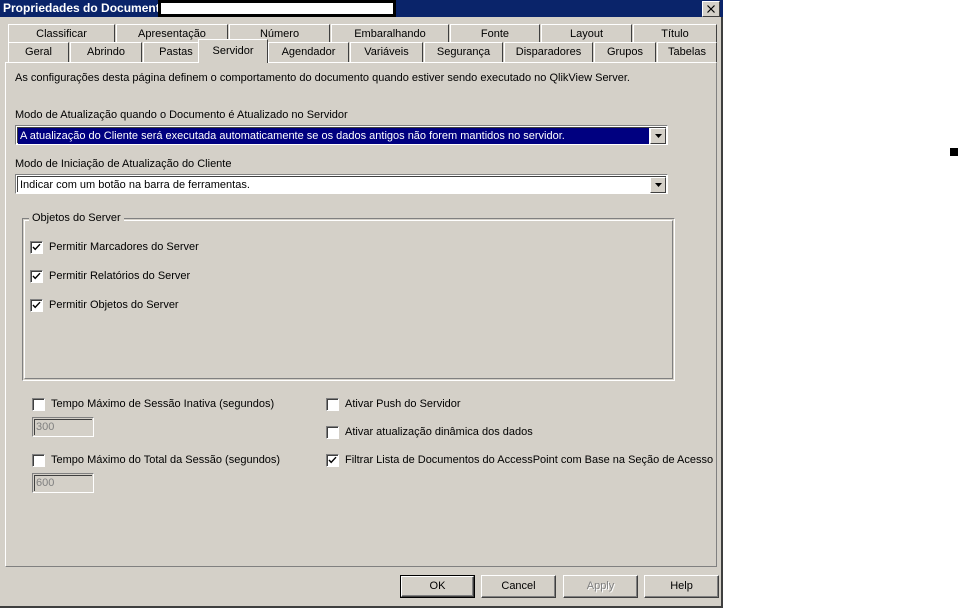 The image size is (969, 608). Describe the element at coordinates (114, 305) in the screenshot. I see `server-object-checkbox-3-label: Permitir Objetos do Server` at that location.